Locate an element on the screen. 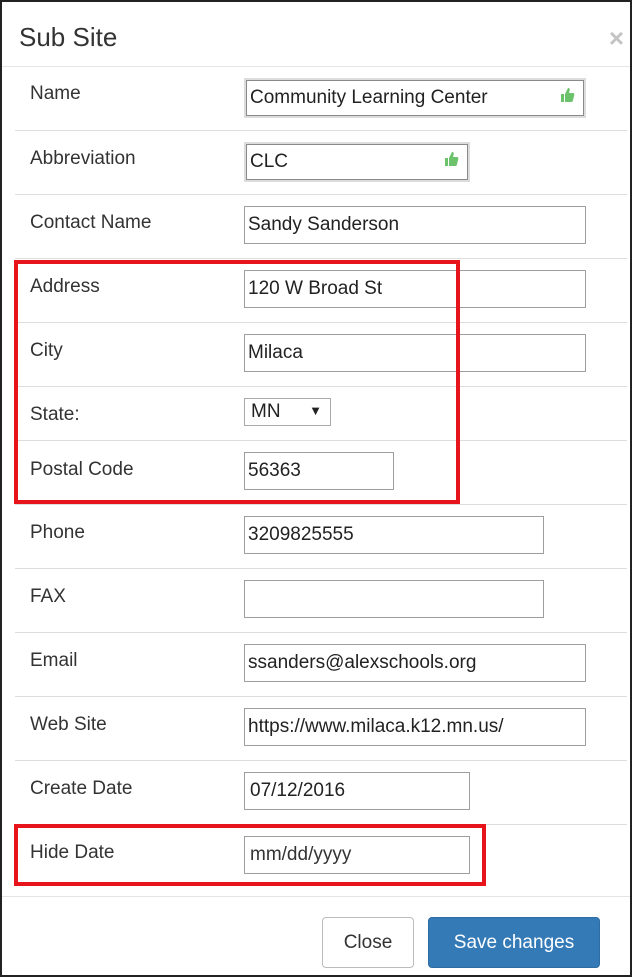 The width and height of the screenshot is (632, 977). close-button: Close is located at coordinates (368, 942).